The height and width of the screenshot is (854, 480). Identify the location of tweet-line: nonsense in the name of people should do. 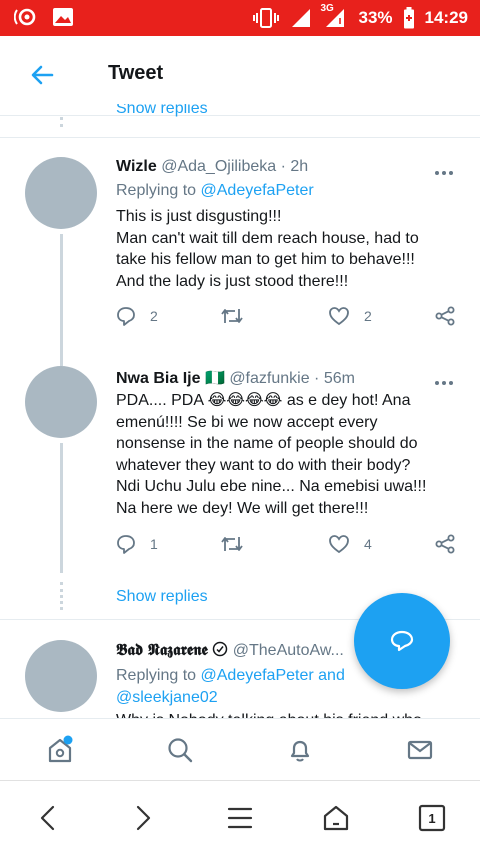
(267, 443).